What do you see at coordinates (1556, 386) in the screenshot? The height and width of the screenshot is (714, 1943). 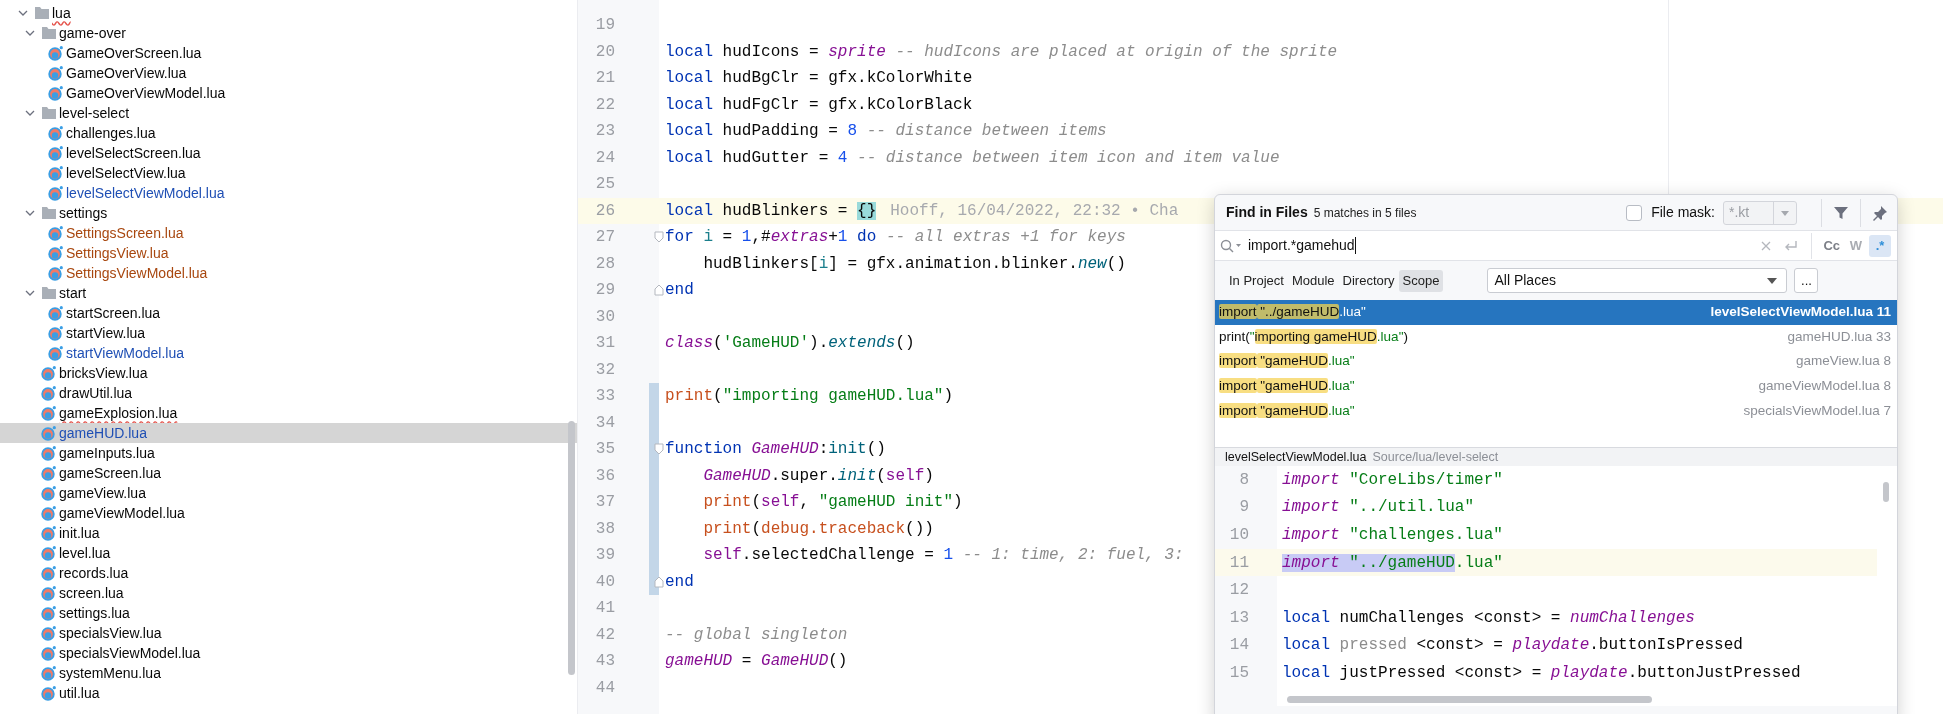 I see `search-result-row: import "gameHUD.lua" gameViewModel.lua 8` at bounding box center [1556, 386].